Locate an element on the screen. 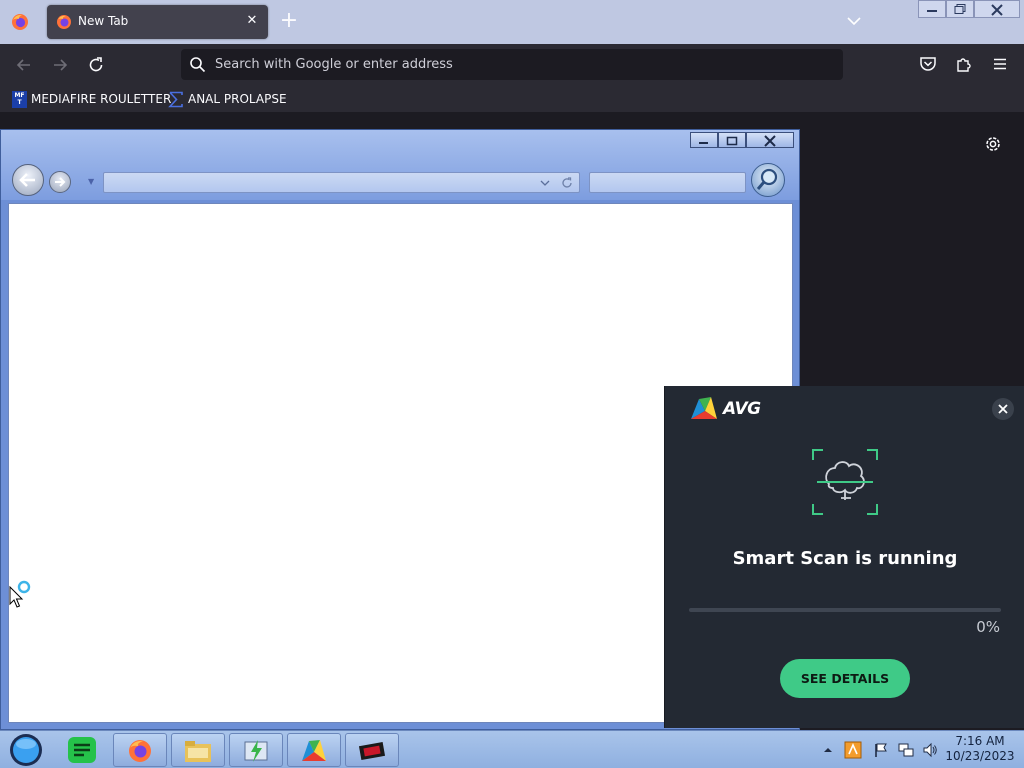 This screenshot has height=768, width=1024. avg-close-button is located at coordinates (1003, 409).